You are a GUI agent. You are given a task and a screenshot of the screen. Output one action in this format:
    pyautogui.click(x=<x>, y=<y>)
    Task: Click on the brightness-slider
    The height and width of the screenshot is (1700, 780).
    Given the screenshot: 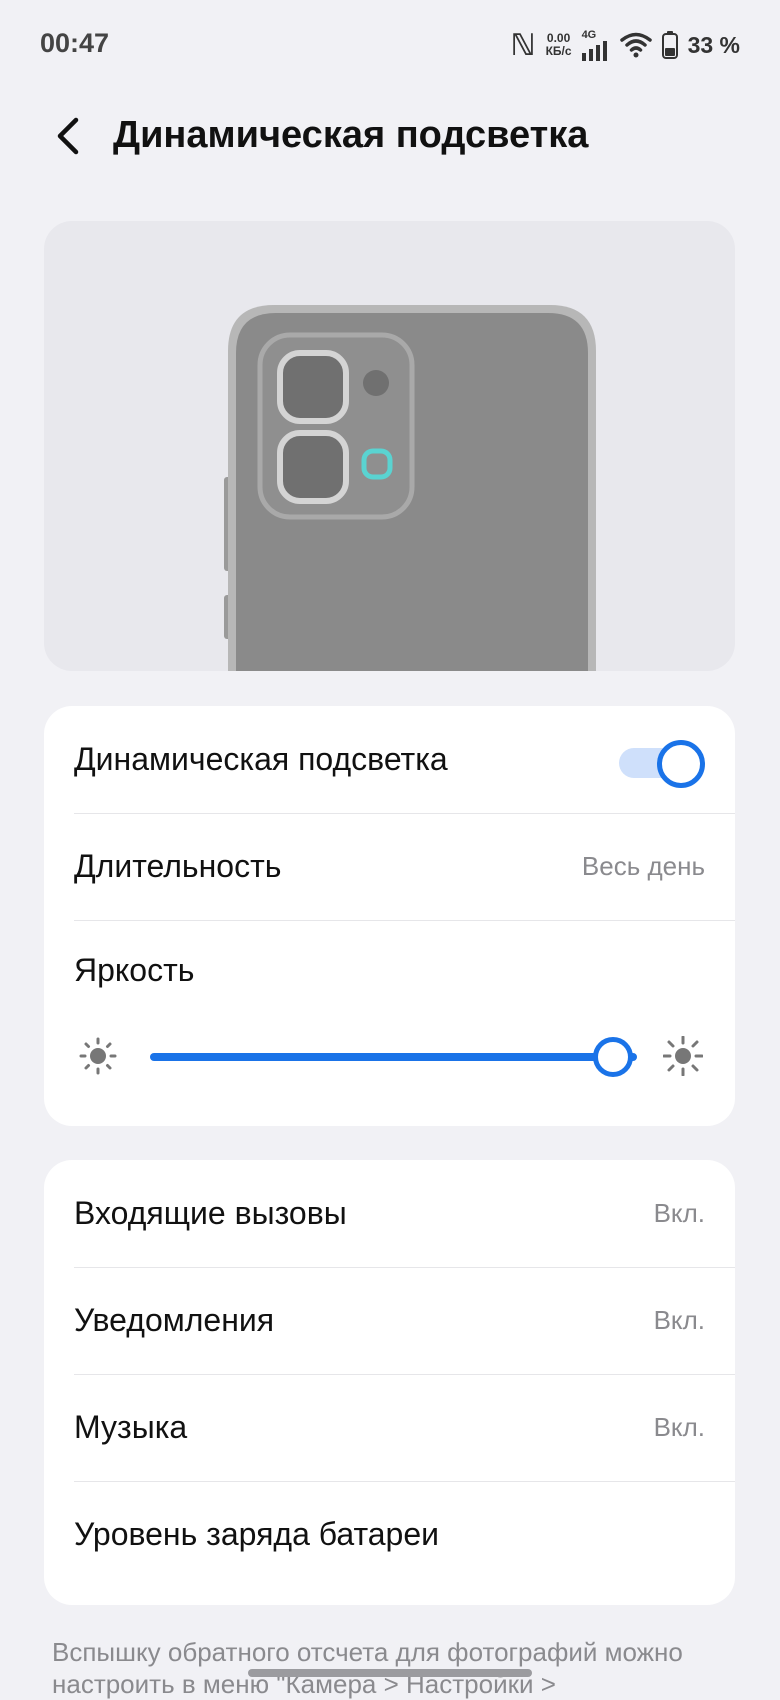 What is the action you would take?
    pyautogui.click(x=389, y=1056)
    